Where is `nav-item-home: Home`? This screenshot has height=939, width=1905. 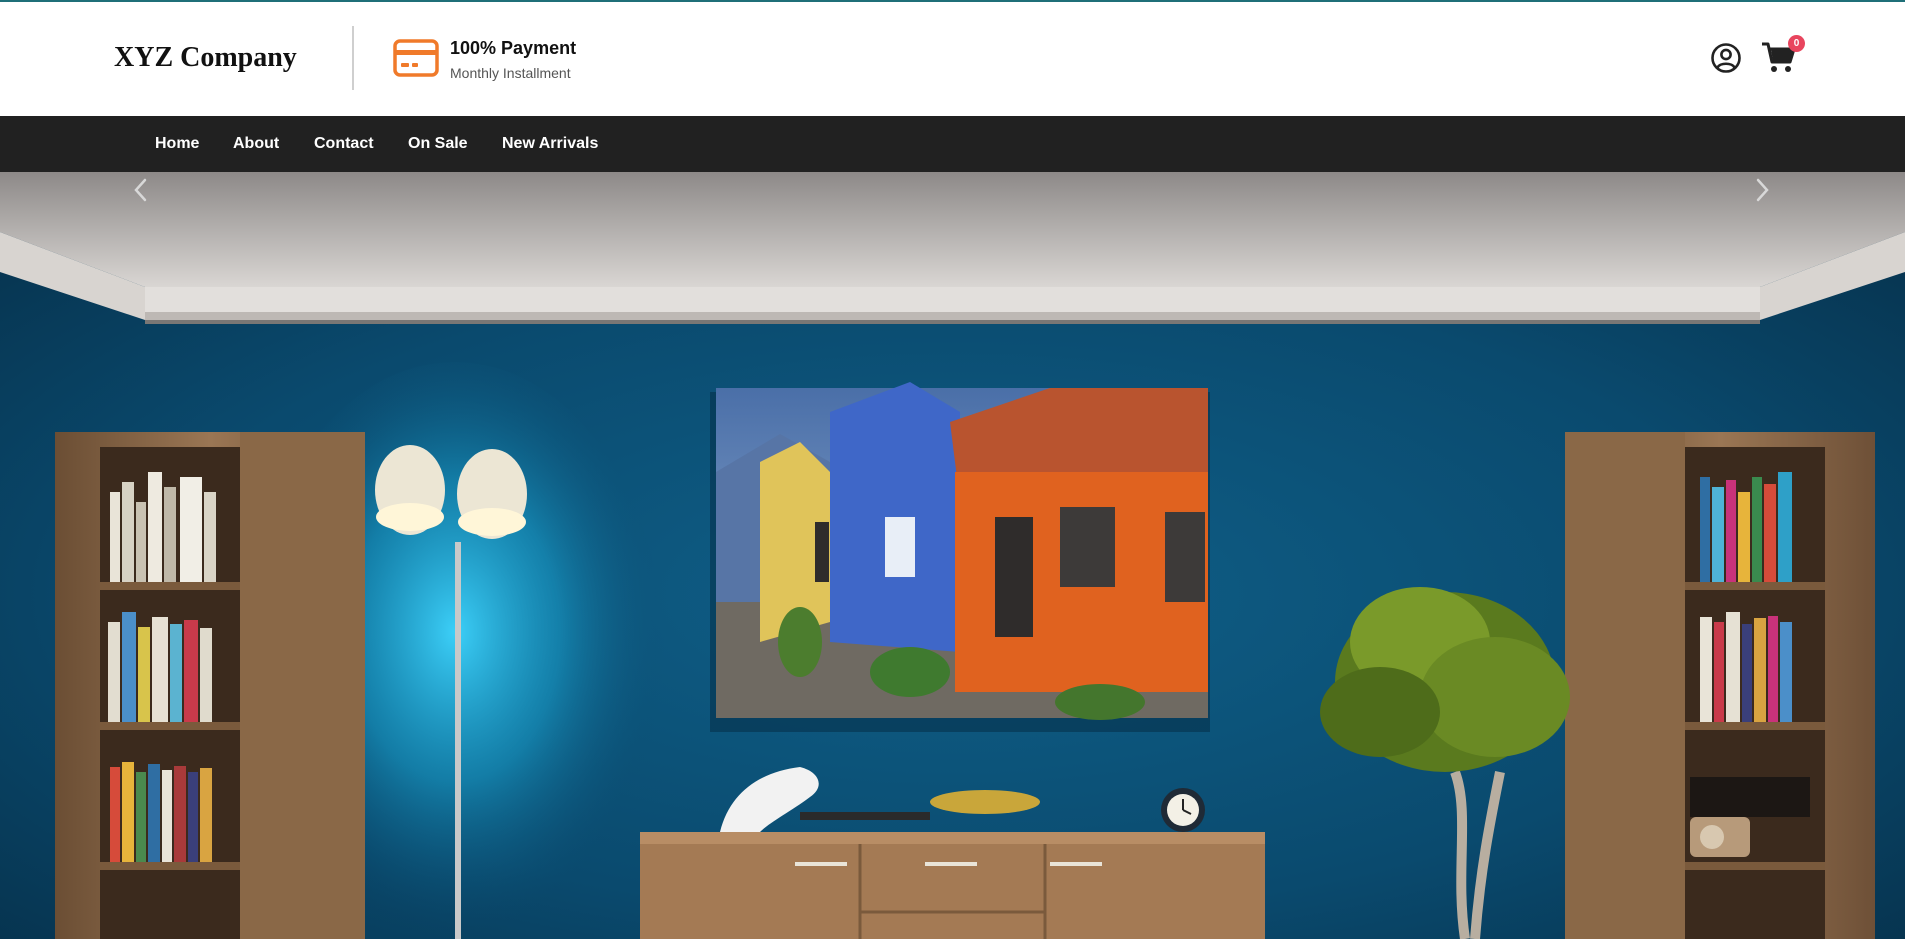 nav-item-home: Home is located at coordinates (177, 144).